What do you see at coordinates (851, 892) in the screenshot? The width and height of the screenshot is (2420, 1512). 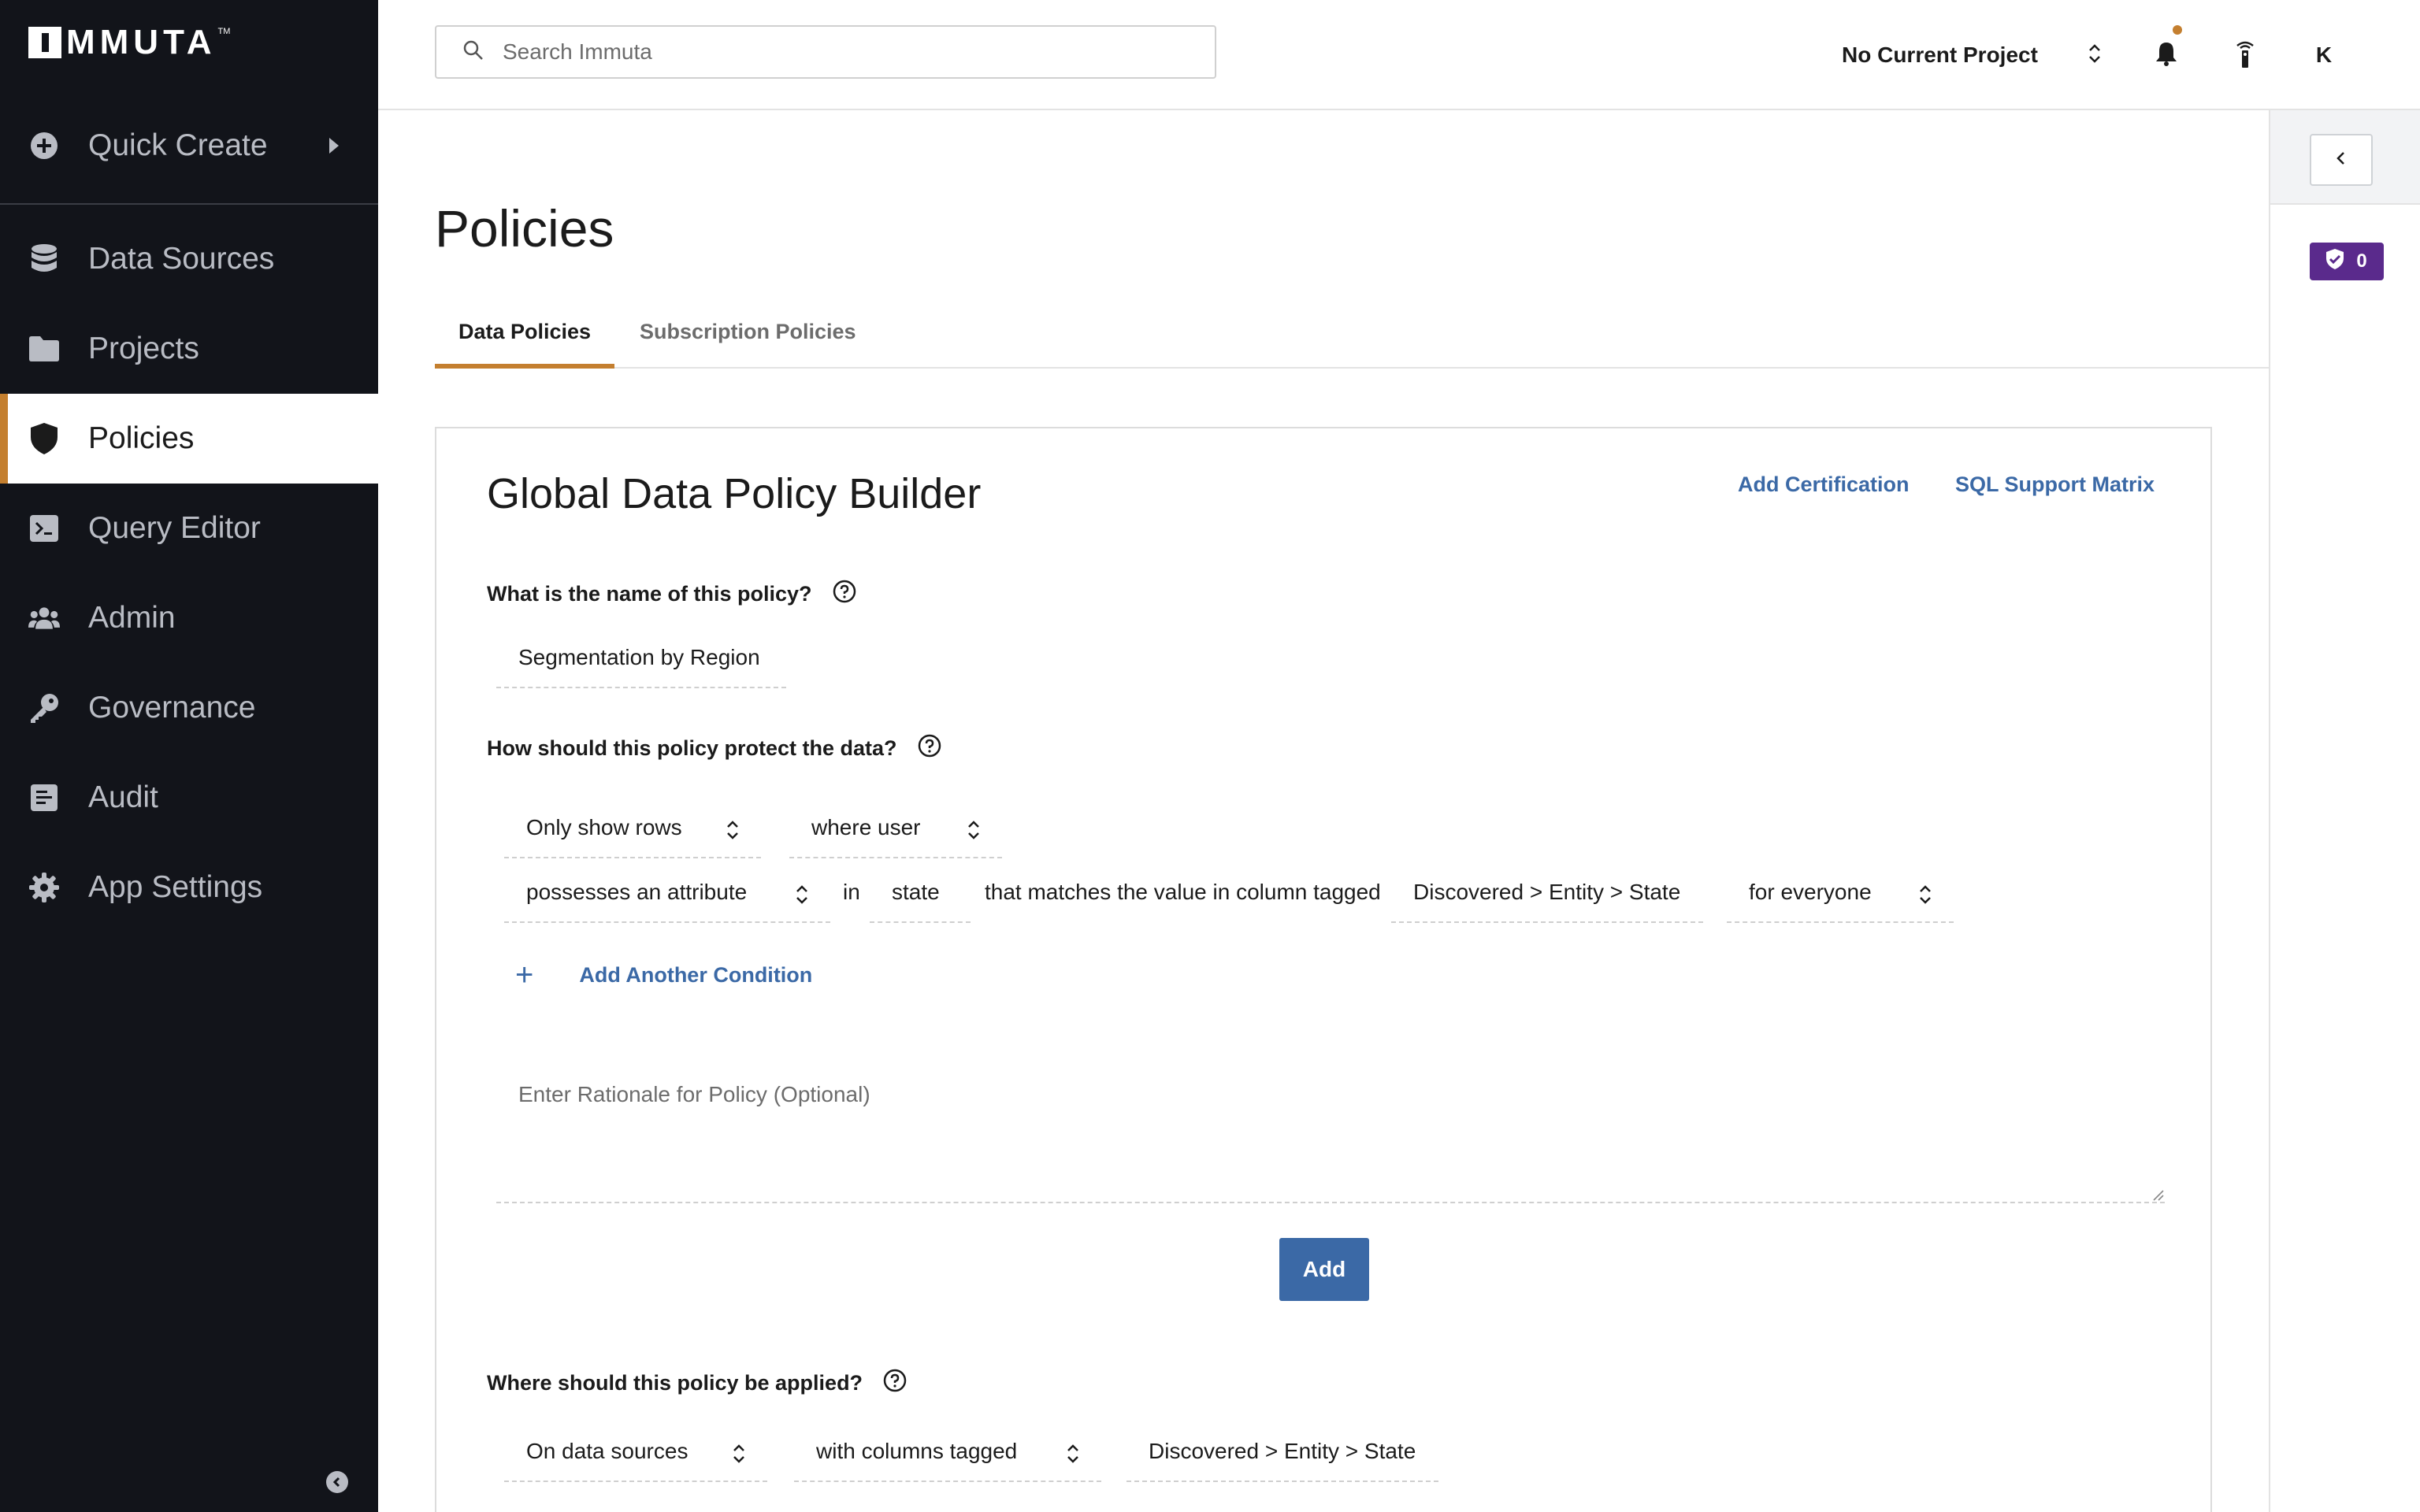 I see `rule-in-text: in` at bounding box center [851, 892].